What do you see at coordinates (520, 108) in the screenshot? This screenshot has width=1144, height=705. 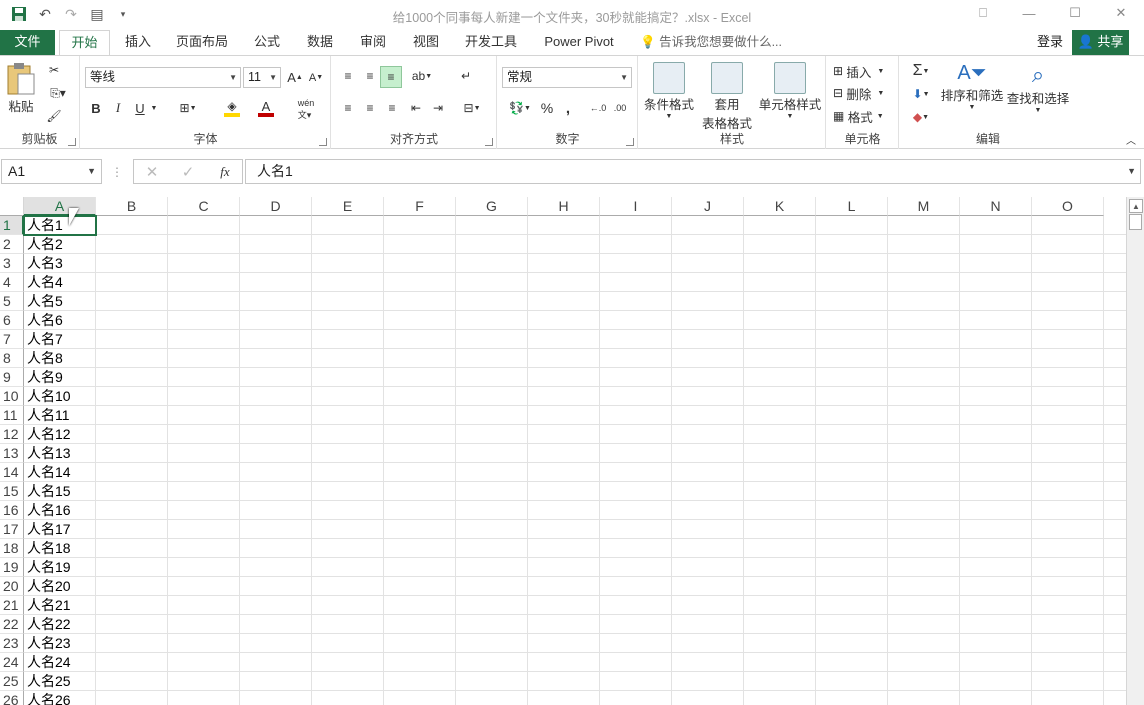 I see `accounting-format-icon: 💱 ▼` at bounding box center [520, 108].